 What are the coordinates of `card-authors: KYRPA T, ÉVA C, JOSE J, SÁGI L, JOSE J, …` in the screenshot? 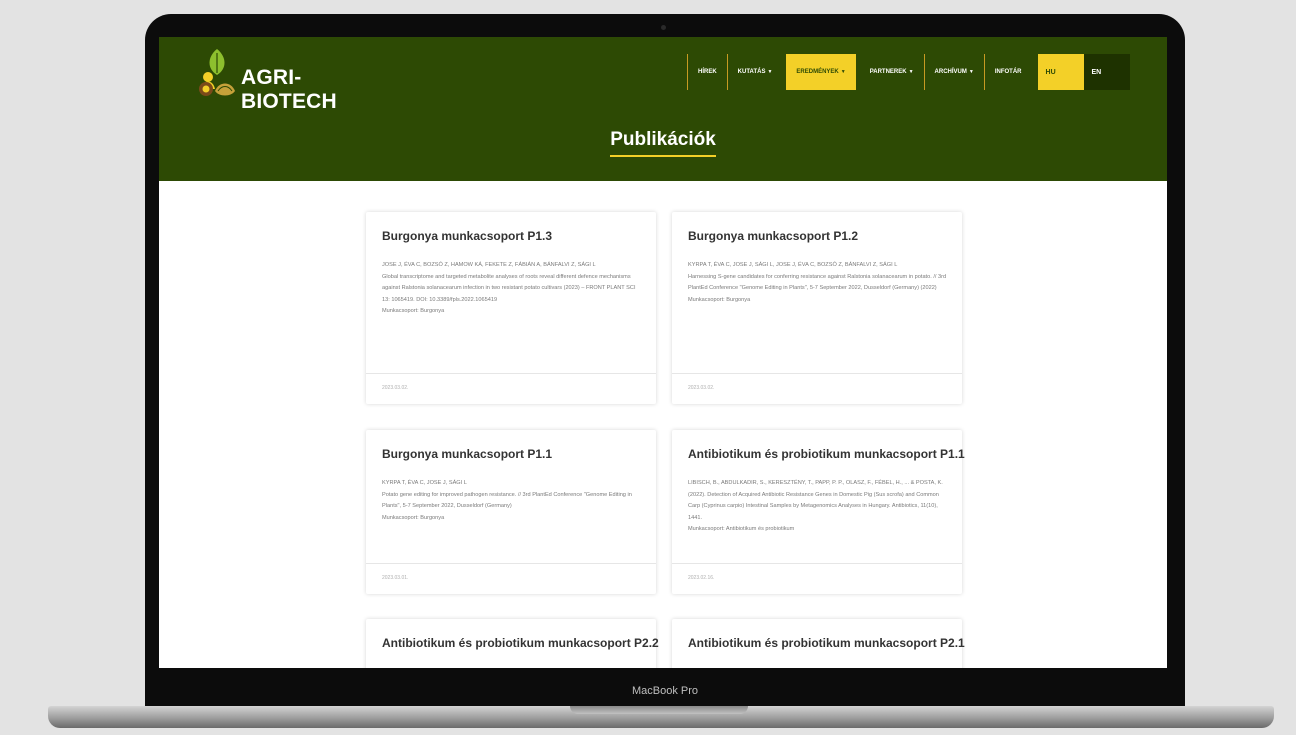 It's located at (793, 265).